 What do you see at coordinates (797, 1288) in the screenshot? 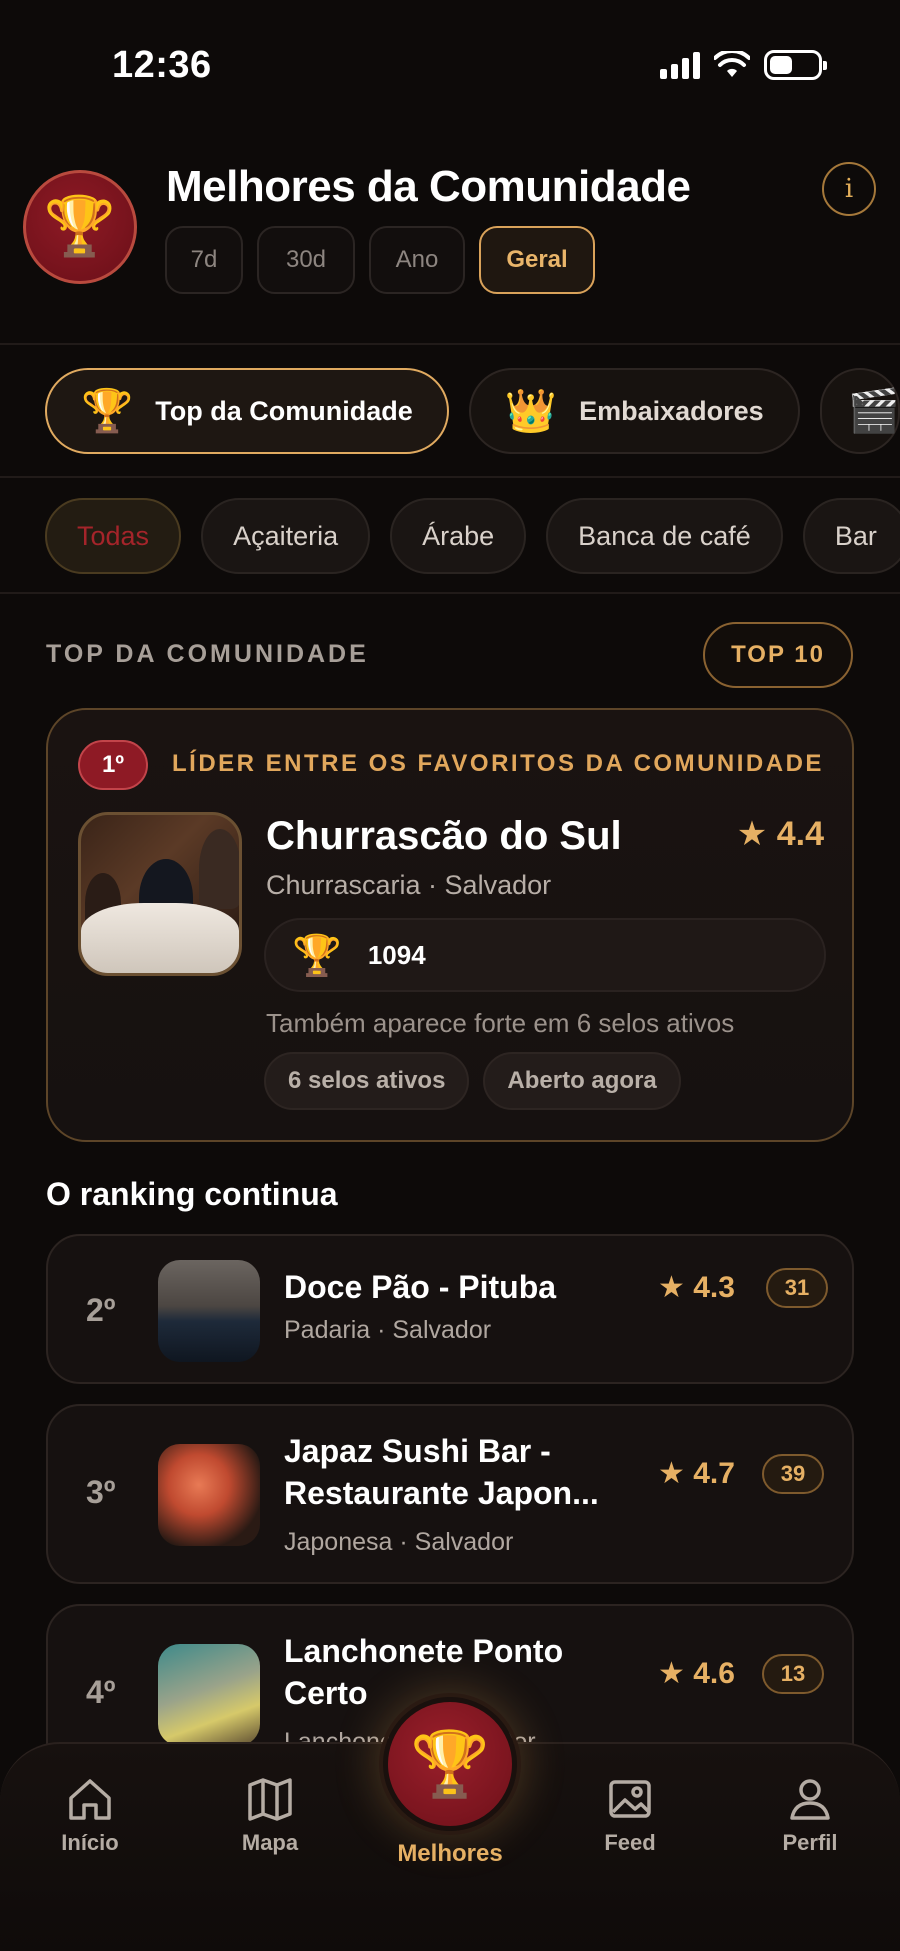
I see `vote-count-badge: 31` at bounding box center [797, 1288].